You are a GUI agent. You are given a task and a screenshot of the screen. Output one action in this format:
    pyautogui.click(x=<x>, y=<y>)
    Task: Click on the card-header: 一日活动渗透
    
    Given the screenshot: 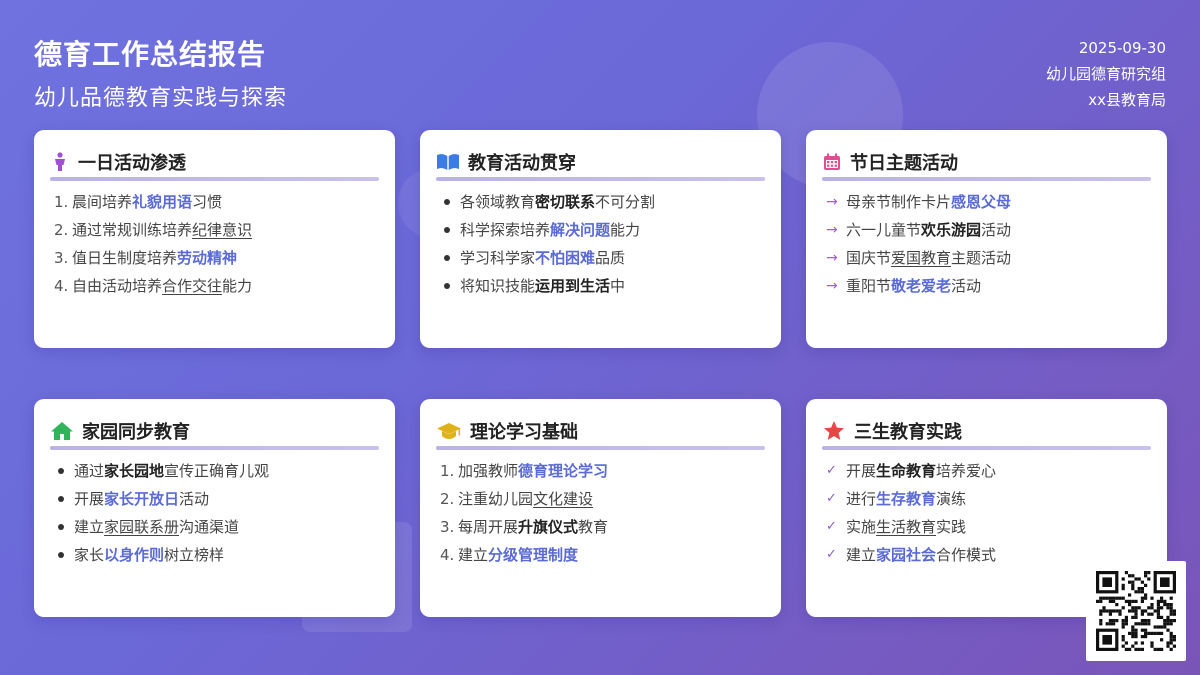 What is the action you would take?
    pyautogui.click(x=118, y=162)
    